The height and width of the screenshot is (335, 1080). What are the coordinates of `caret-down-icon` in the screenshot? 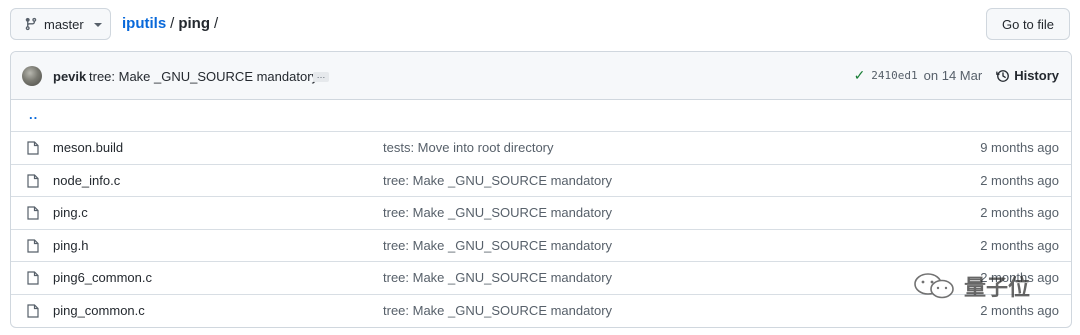 It's located at (97, 24).